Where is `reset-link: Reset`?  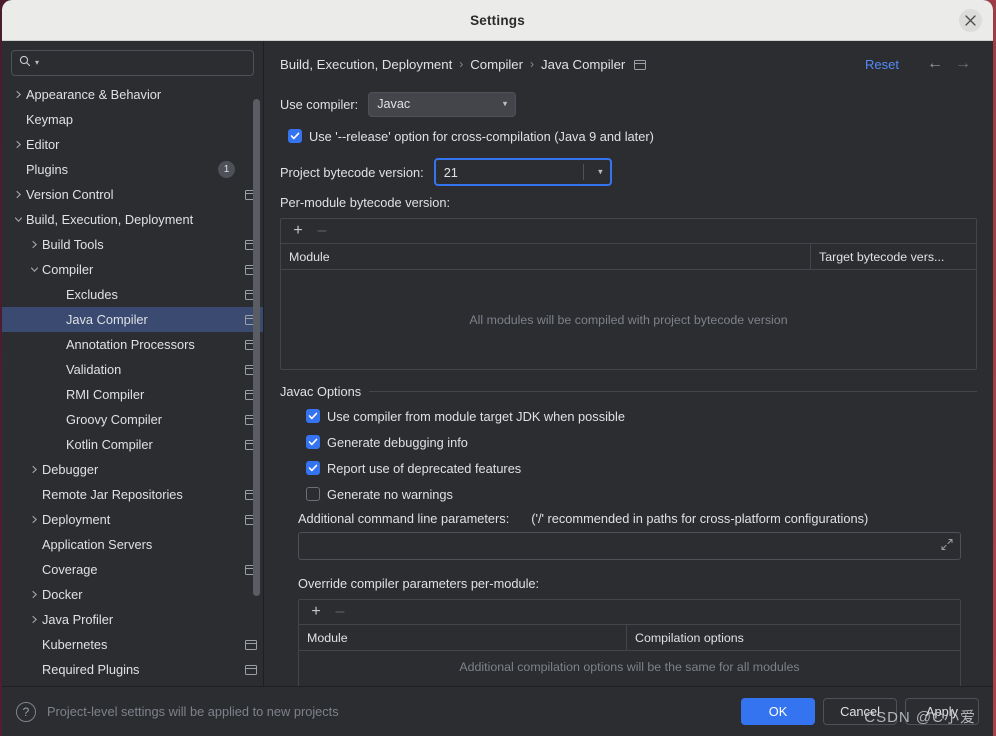
reset-link: Reset is located at coordinates (882, 64).